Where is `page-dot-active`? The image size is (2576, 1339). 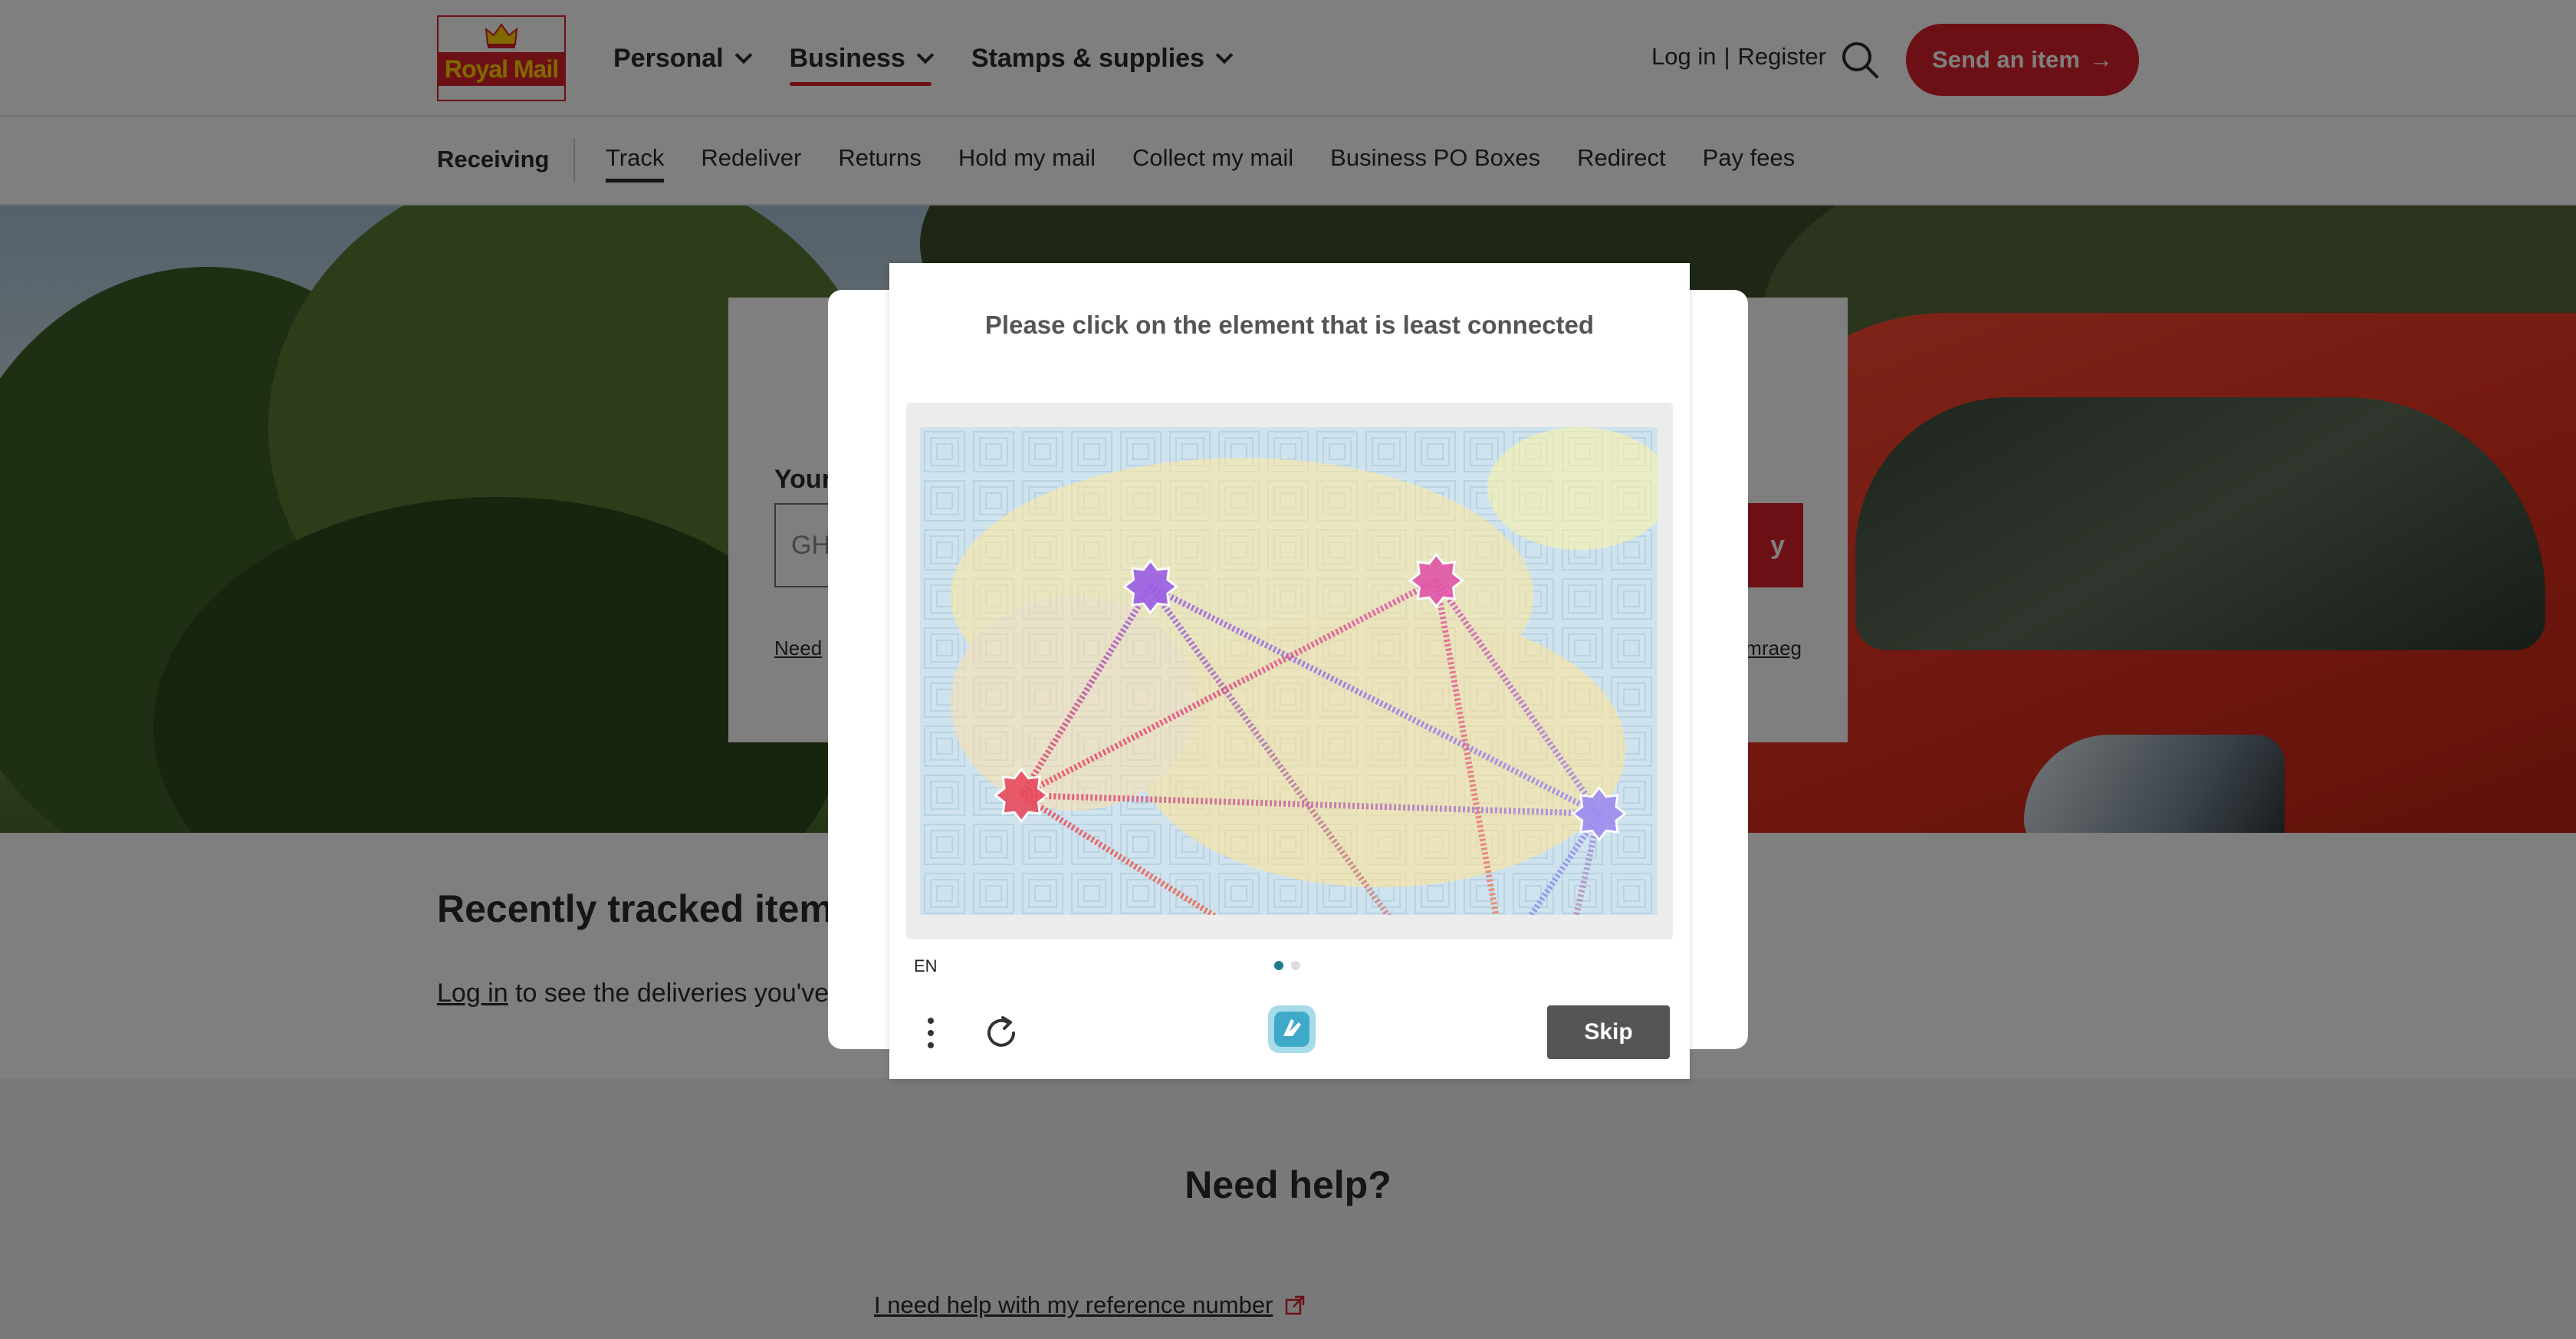 page-dot-active is located at coordinates (1279, 965).